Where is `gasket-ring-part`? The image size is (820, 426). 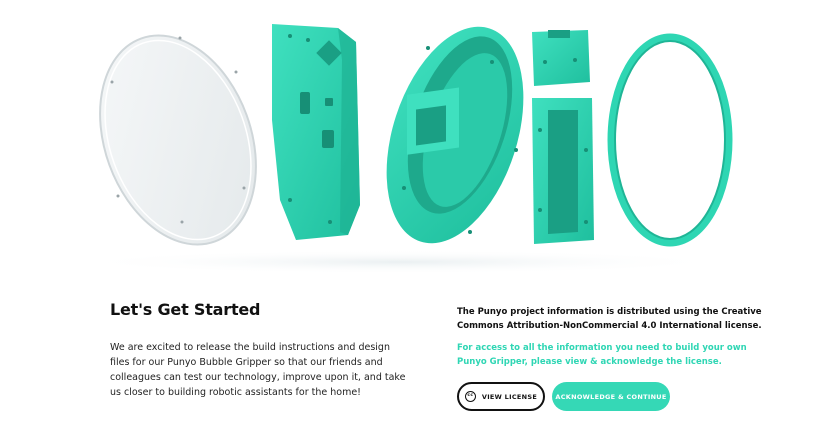
gasket-ring-part is located at coordinates (670, 140).